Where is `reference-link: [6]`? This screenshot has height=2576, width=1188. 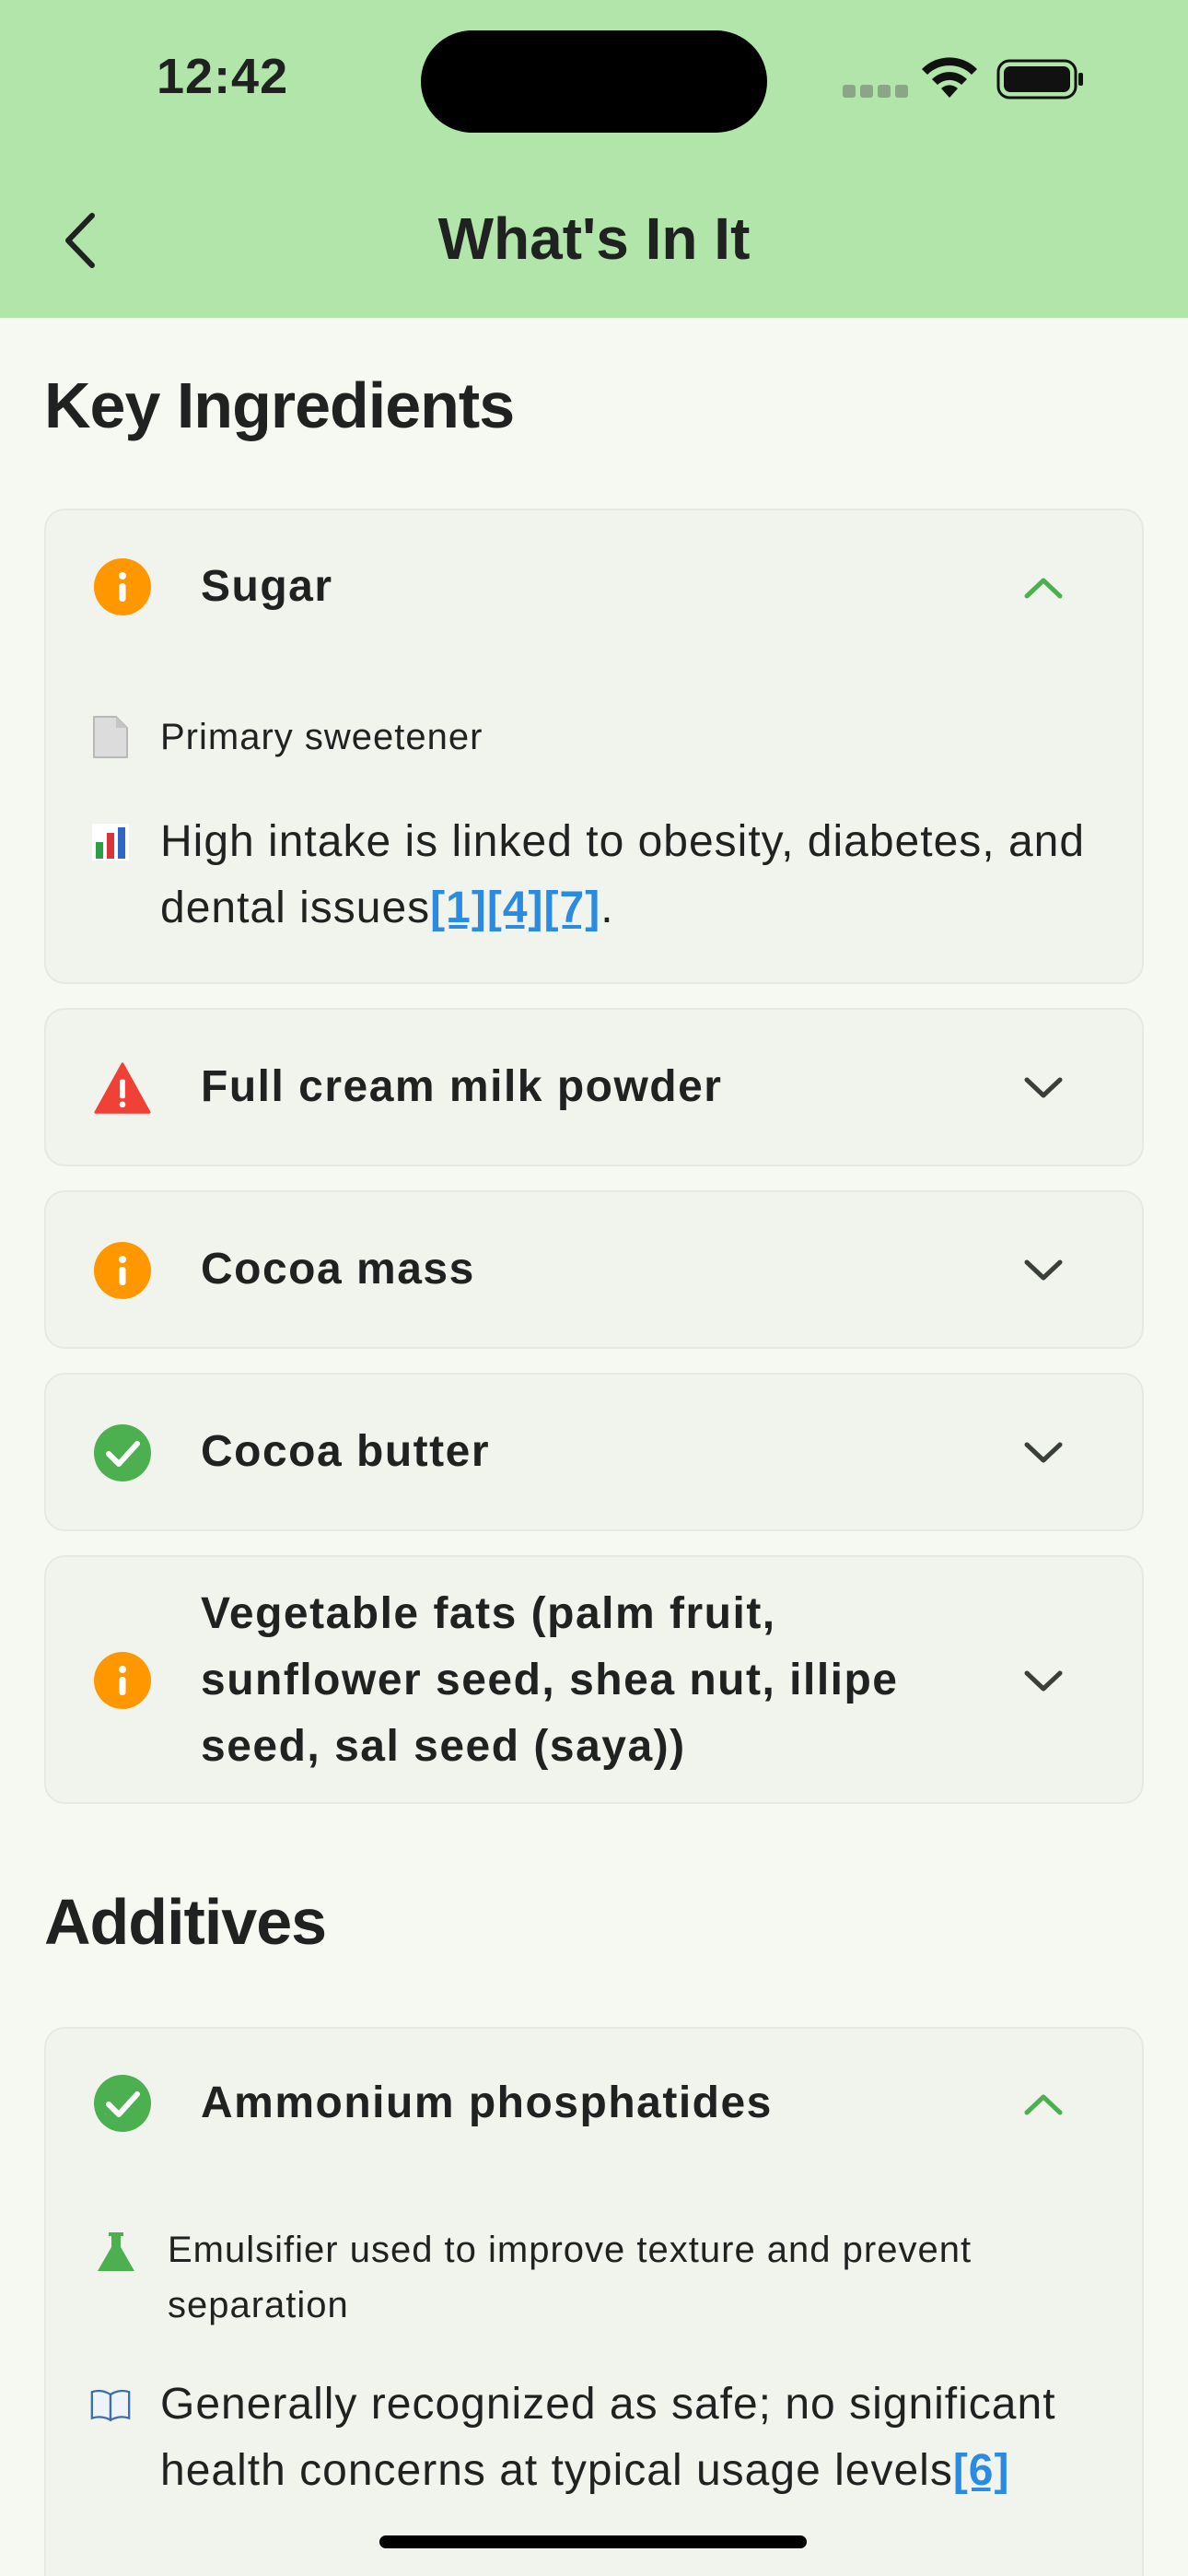
reference-link: [6] is located at coordinates (982, 2470).